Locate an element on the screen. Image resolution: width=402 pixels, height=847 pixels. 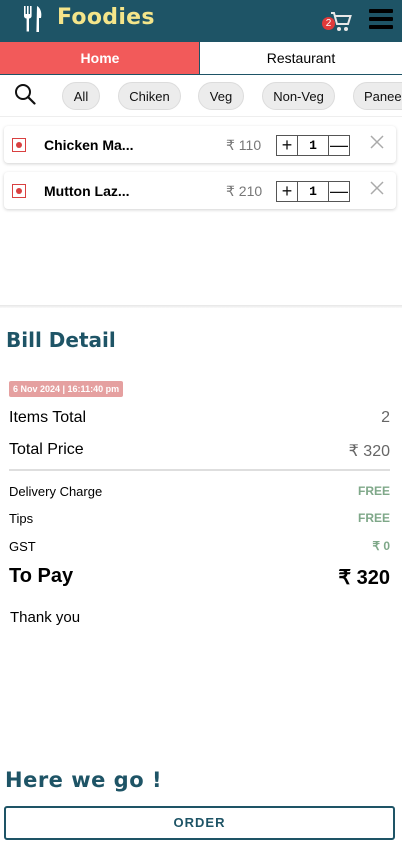
bill-divider is located at coordinates (199, 470).